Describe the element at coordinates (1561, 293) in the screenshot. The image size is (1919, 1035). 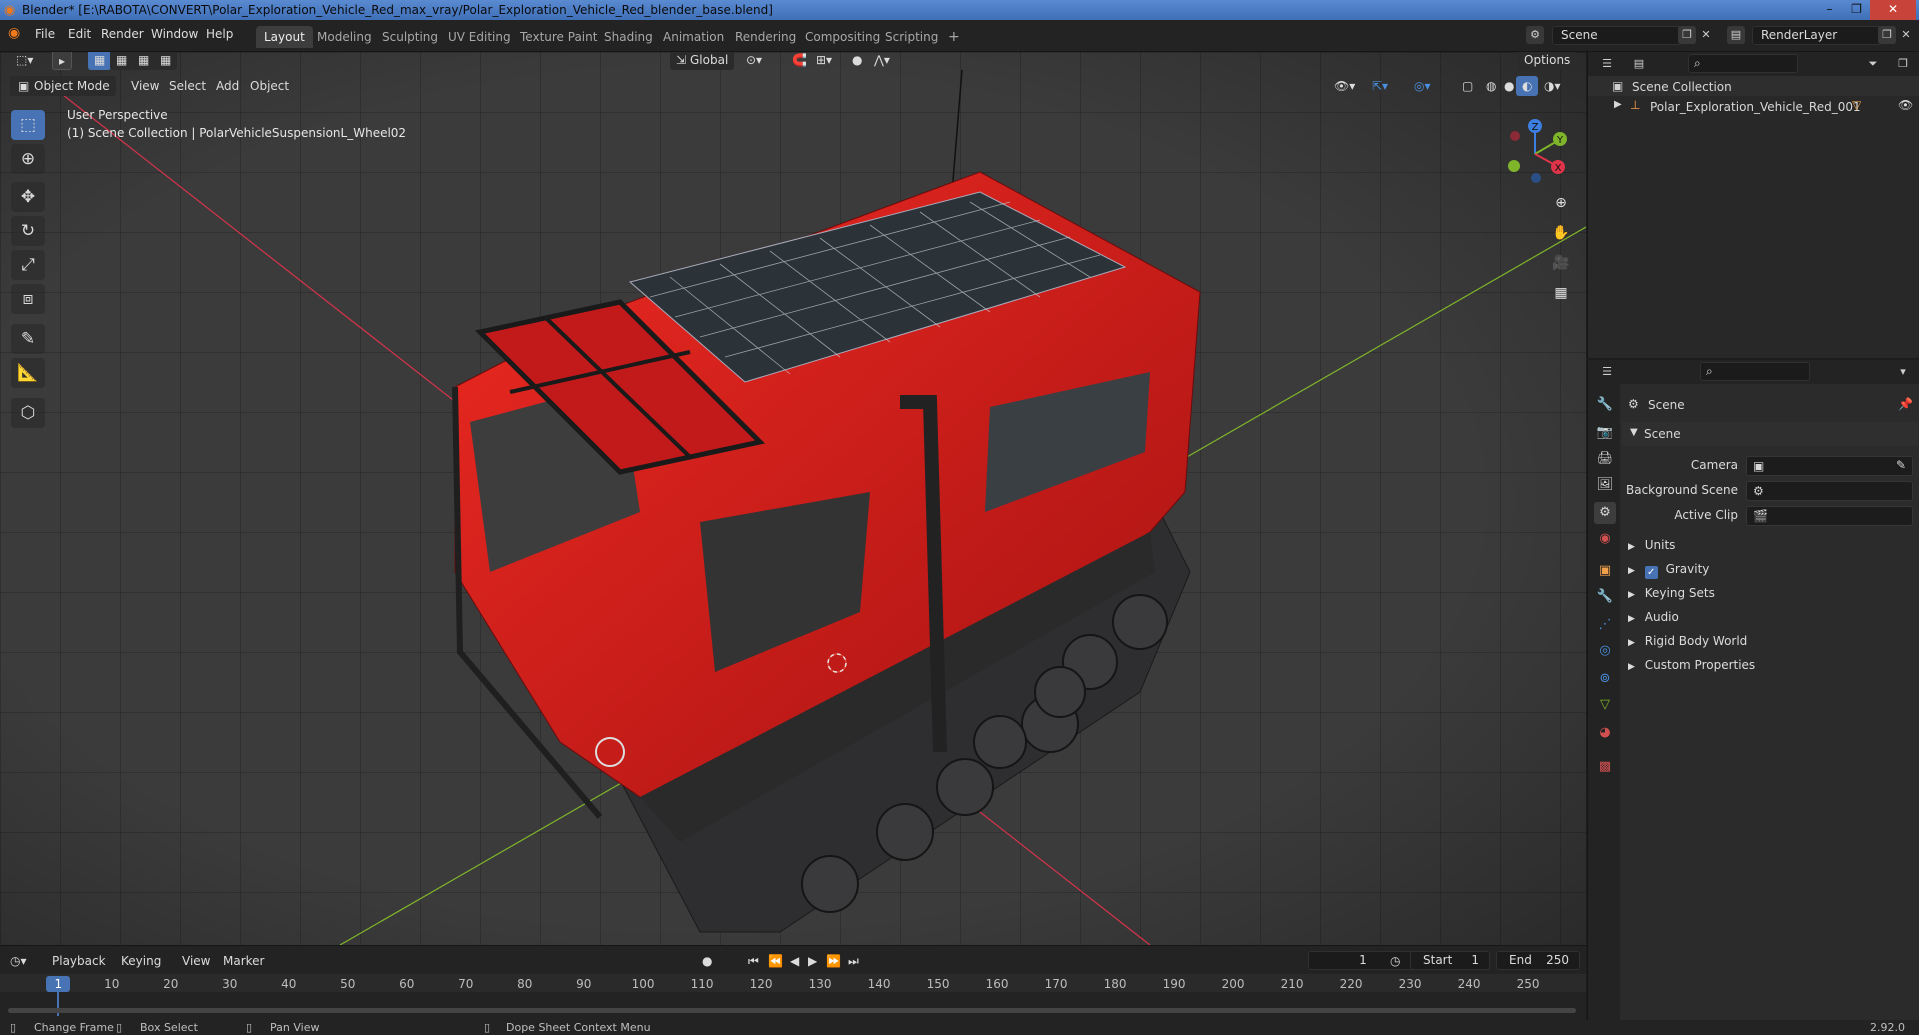
I see `ortho-toggle-icon: ▦` at that location.